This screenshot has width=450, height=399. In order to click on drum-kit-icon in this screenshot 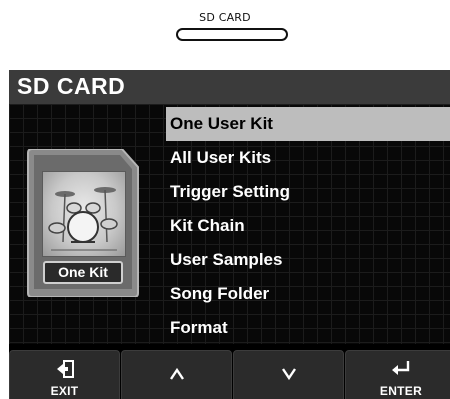, I will do `click(83, 219)`.